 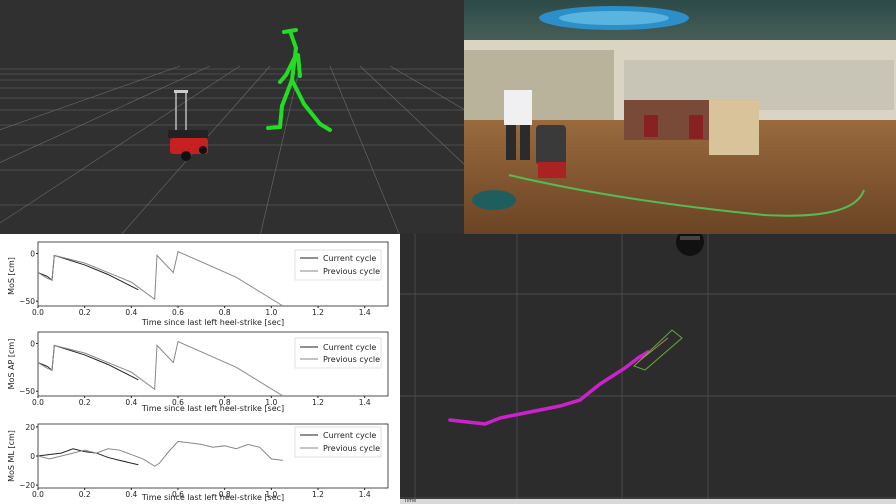 What do you see at coordinates (338, 353) in the screenshot?
I see `subplot-mos-ap-legend: Current cycle Previous cycle` at bounding box center [338, 353].